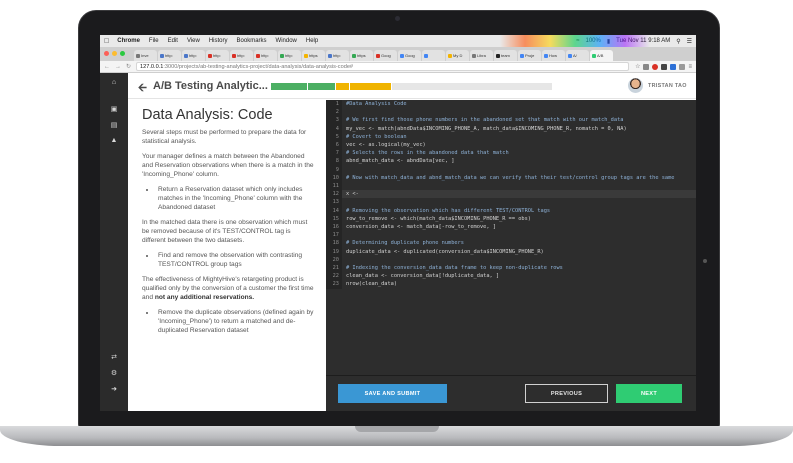 The width and height of the screenshot is (793, 463). Describe the element at coordinates (511, 393) in the screenshot. I see `editor-footer: SAVE AND SUBMIT PREVIOUS NEXT` at that location.